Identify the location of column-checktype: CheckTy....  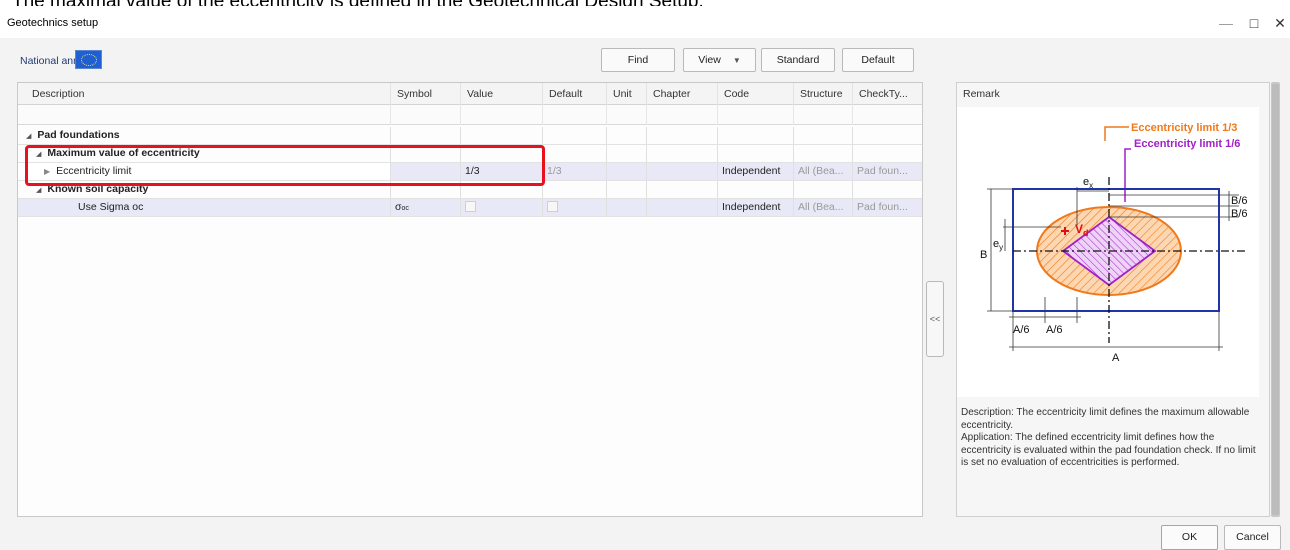
(887, 94).